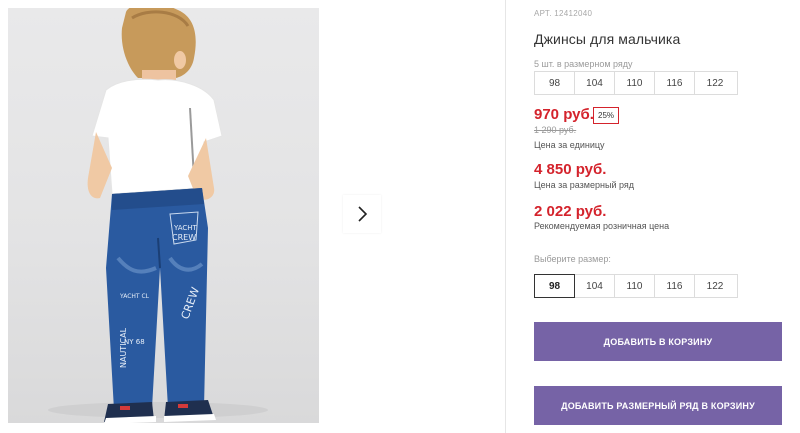 The image size is (800, 433). Describe the element at coordinates (184, 237) in the screenshot. I see `print-text-crew: CREW` at that location.